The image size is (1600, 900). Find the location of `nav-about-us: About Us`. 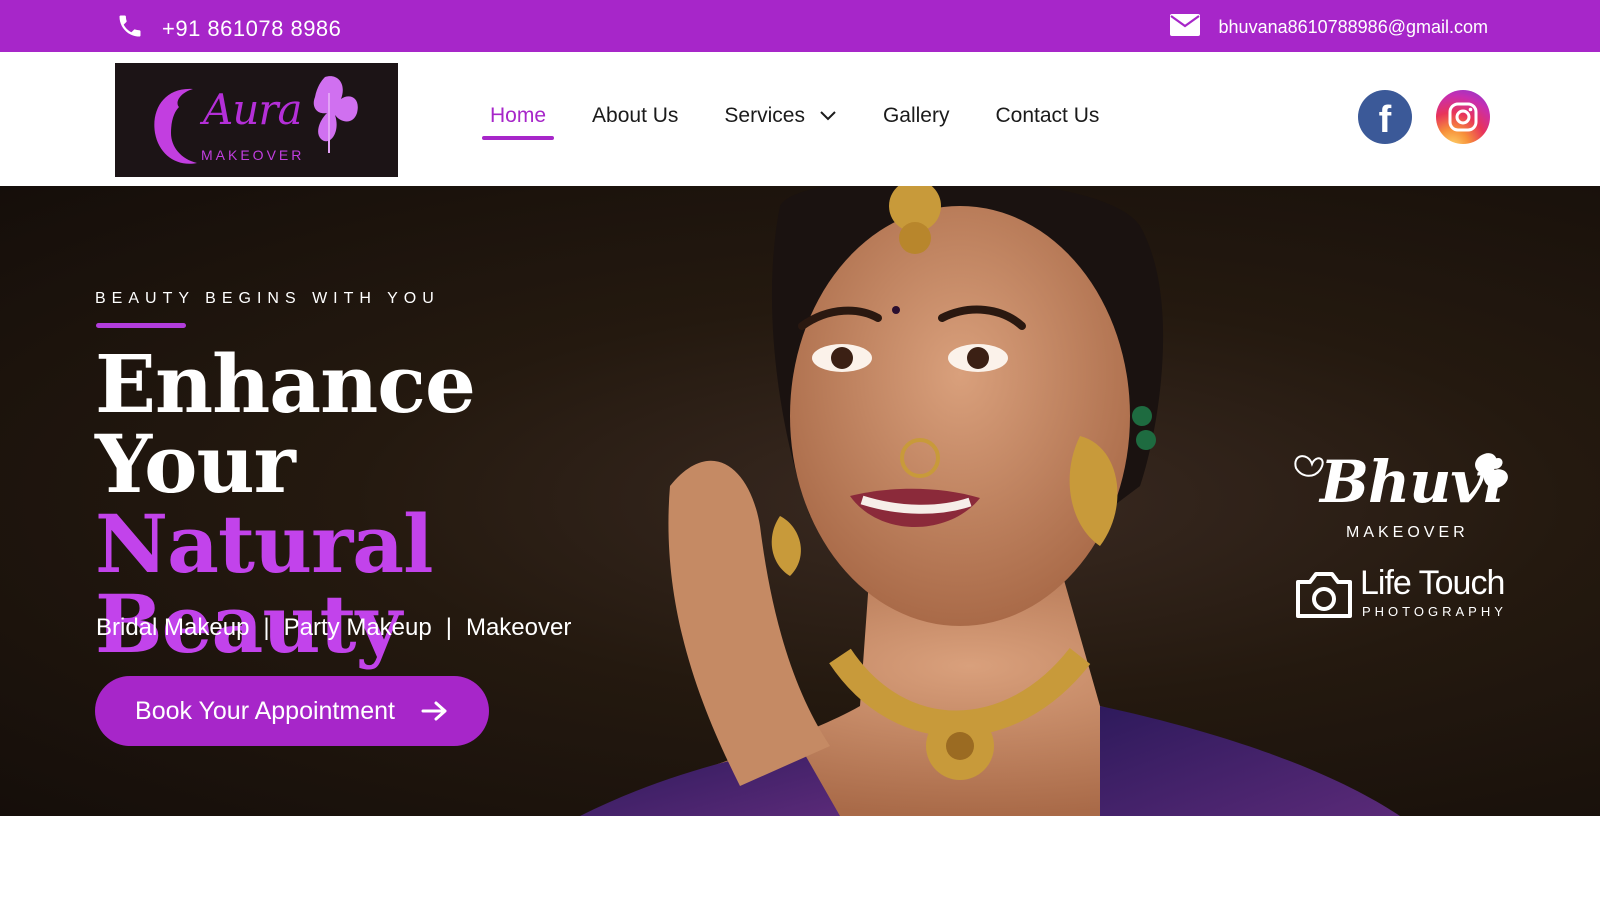

nav-about-us: About Us is located at coordinates (635, 116).